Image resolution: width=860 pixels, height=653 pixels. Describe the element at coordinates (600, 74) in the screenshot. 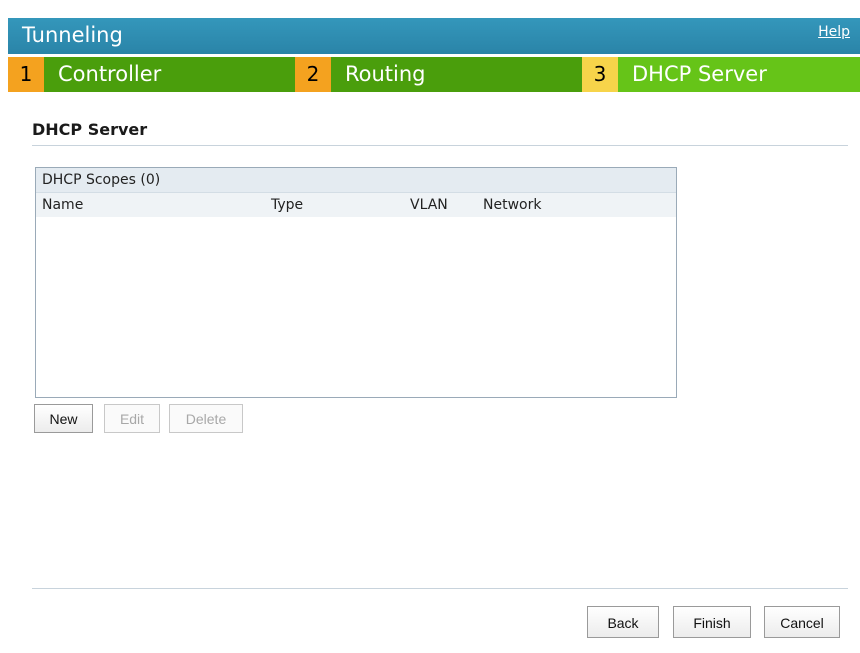

I see `step-number: 3` at that location.